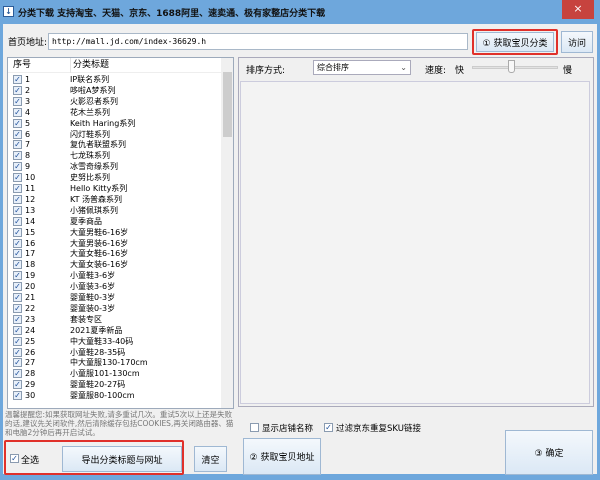 This screenshot has height=480, width=600. What do you see at coordinates (86, 319) in the screenshot?
I see `item-title: 套装专区` at bounding box center [86, 319].